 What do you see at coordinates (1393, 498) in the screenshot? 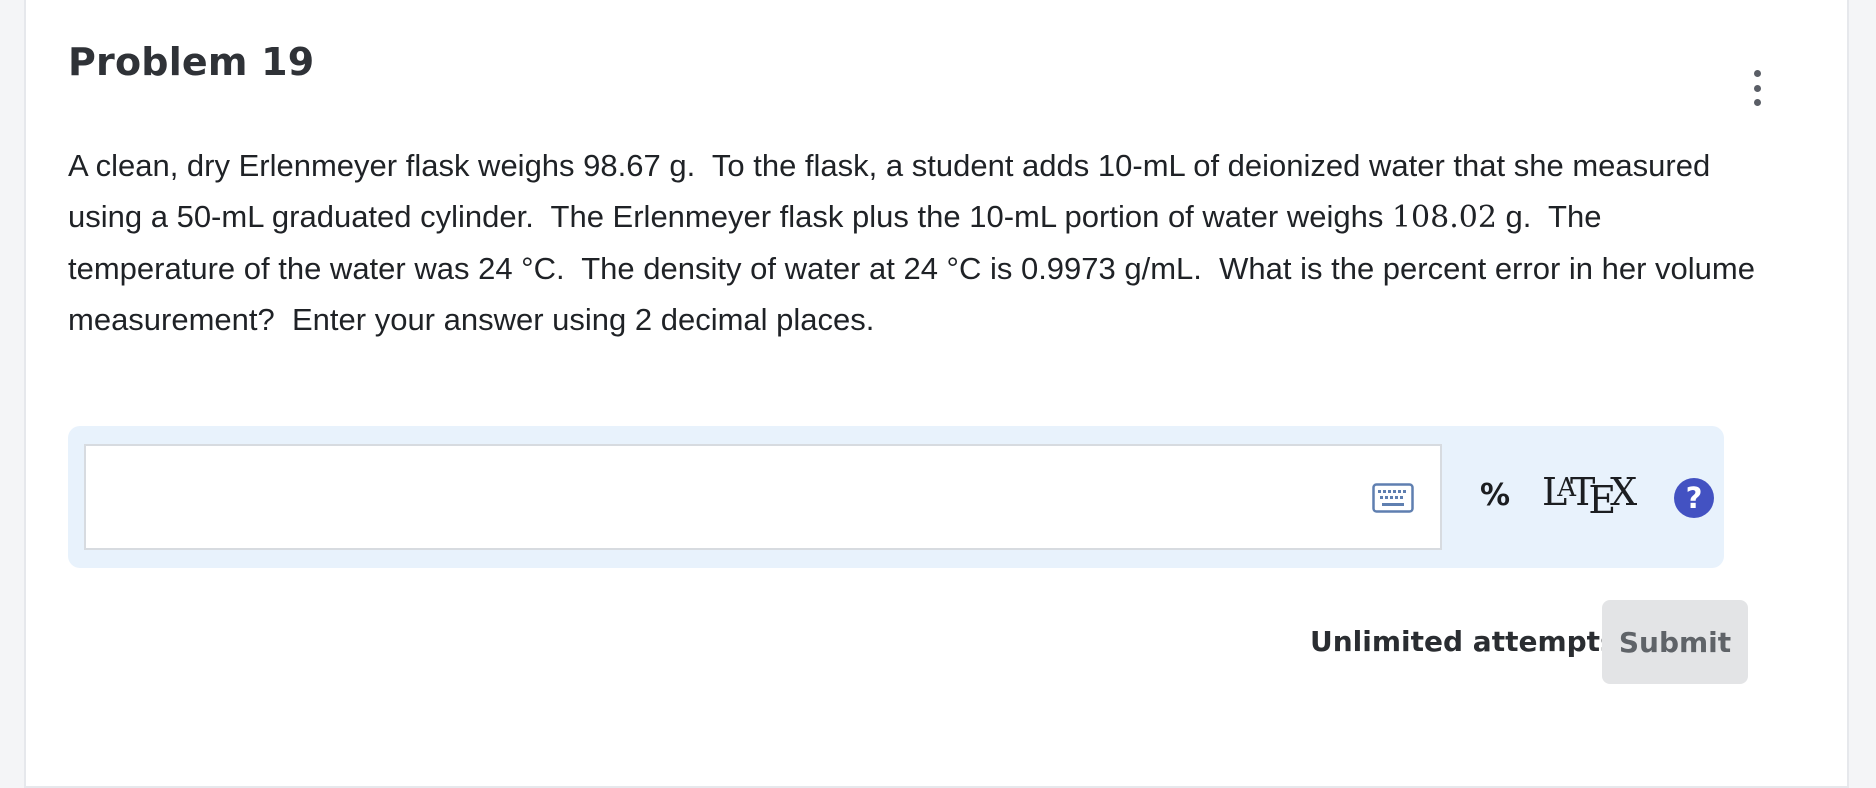
I see `keyboard-icon` at bounding box center [1393, 498].